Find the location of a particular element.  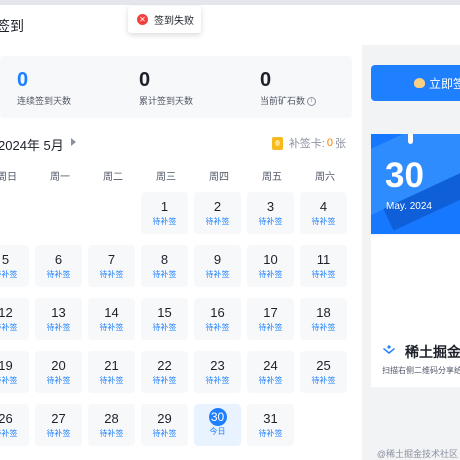

calendar-day: 2 待补签 is located at coordinates (217, 213).